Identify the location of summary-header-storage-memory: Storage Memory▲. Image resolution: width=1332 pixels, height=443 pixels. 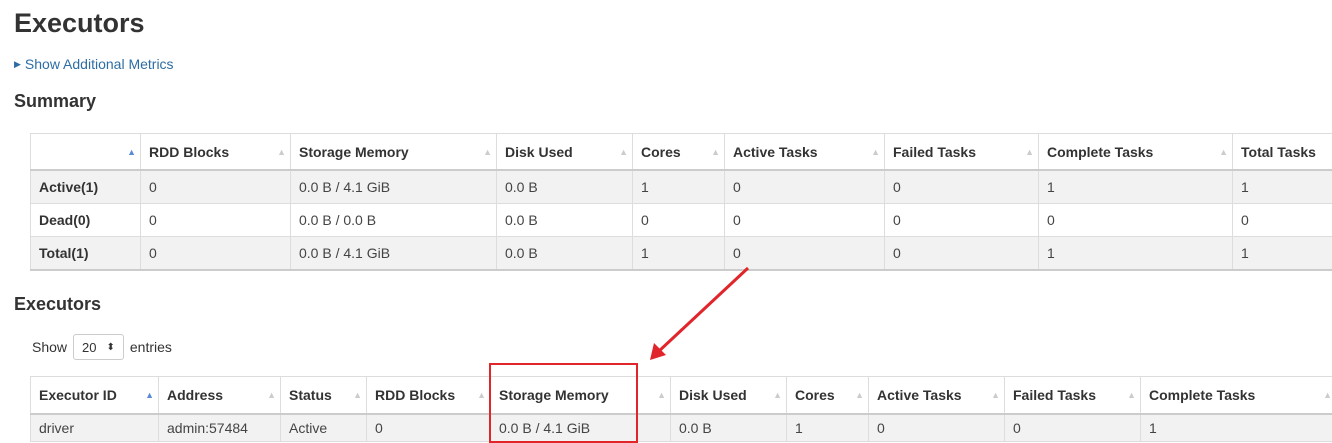
(394, 152).